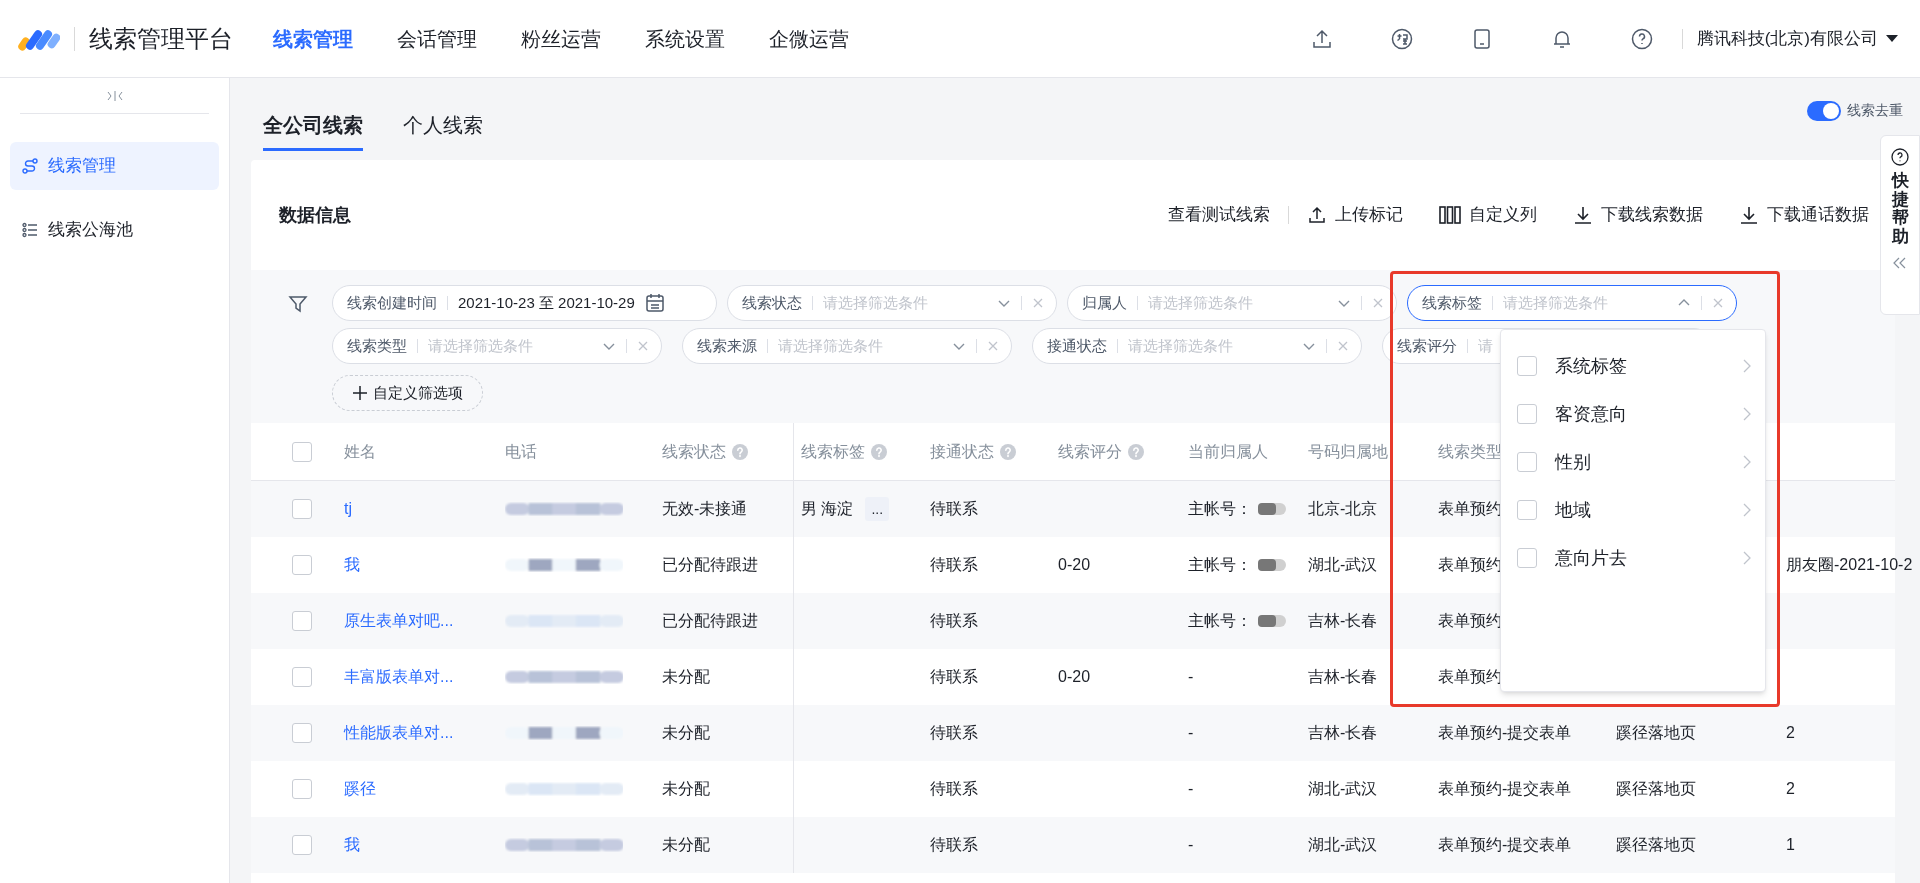 Image resolution: width=1920 pixels, height=883 pixels. What do you see at coordinates (1633, 366) in the screenshot?
I see `dropdown-item: 系统标签` at bounding box center [1633, 366].